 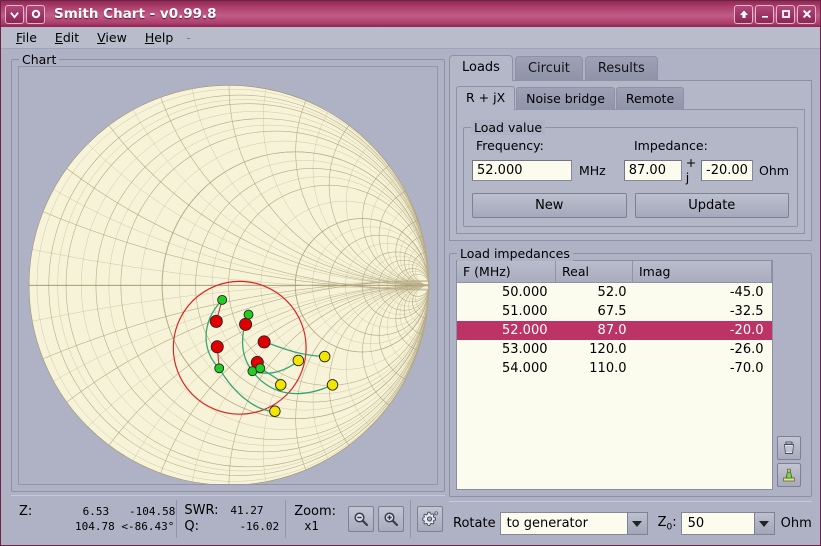 I want to click on zoom-label: Zoom:, so click(x=315, y=511).